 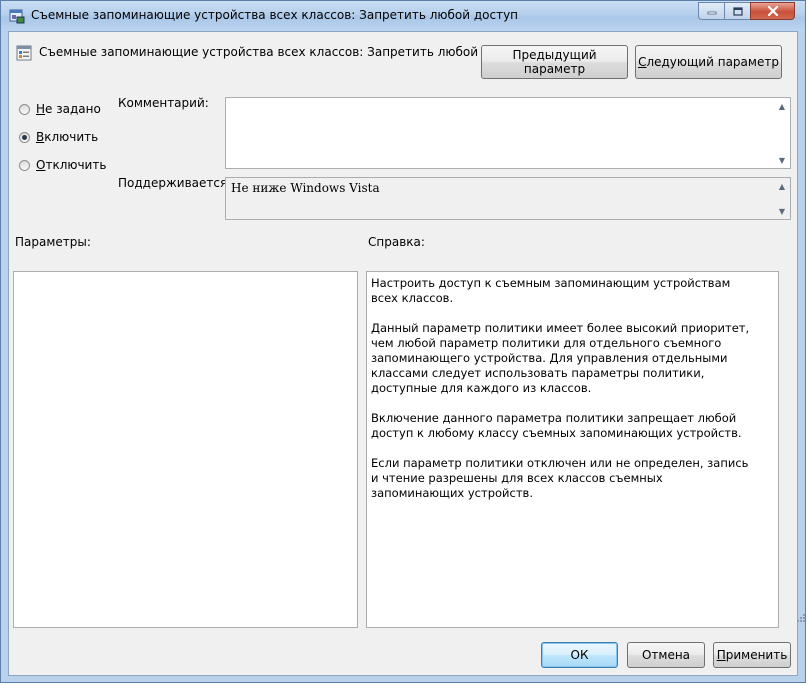 I want to click on cancel-button: Отмена, so click(x=666, y=655).